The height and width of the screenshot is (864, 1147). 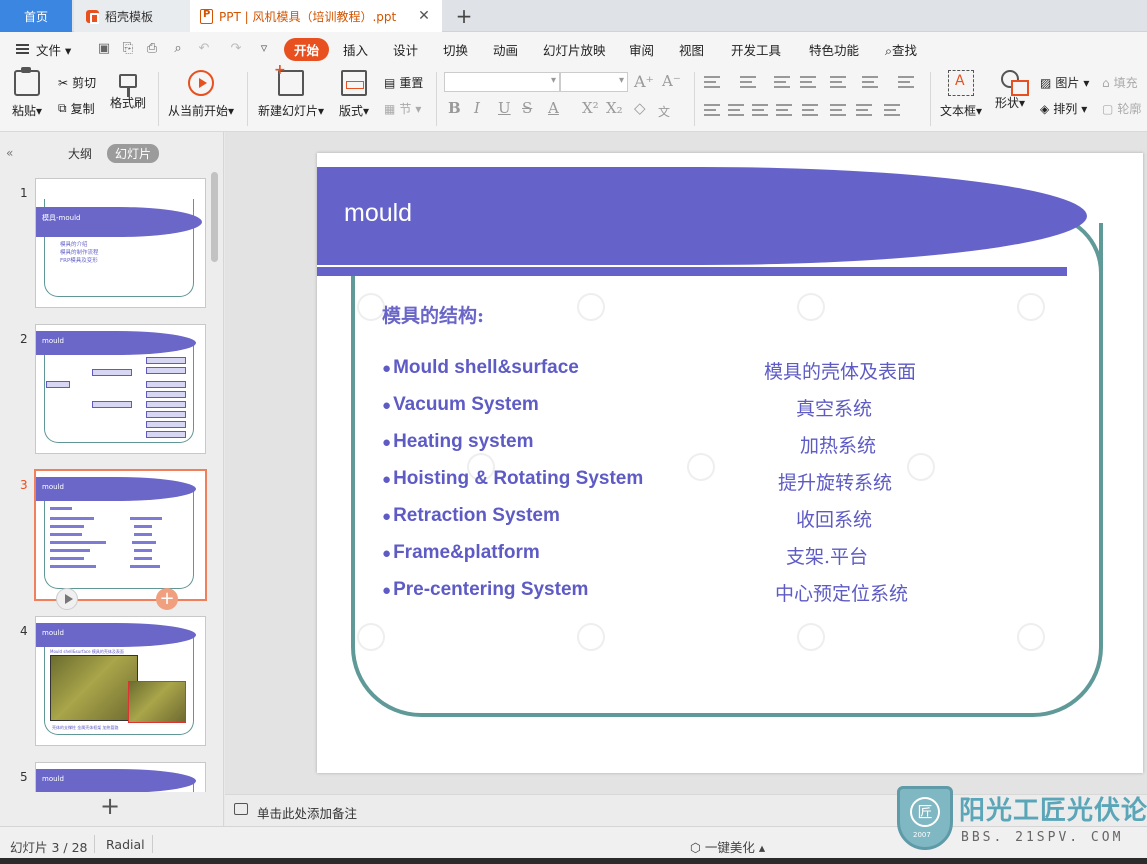 I want to click on preview-icon: ⌕, so click(x=178, y=49).